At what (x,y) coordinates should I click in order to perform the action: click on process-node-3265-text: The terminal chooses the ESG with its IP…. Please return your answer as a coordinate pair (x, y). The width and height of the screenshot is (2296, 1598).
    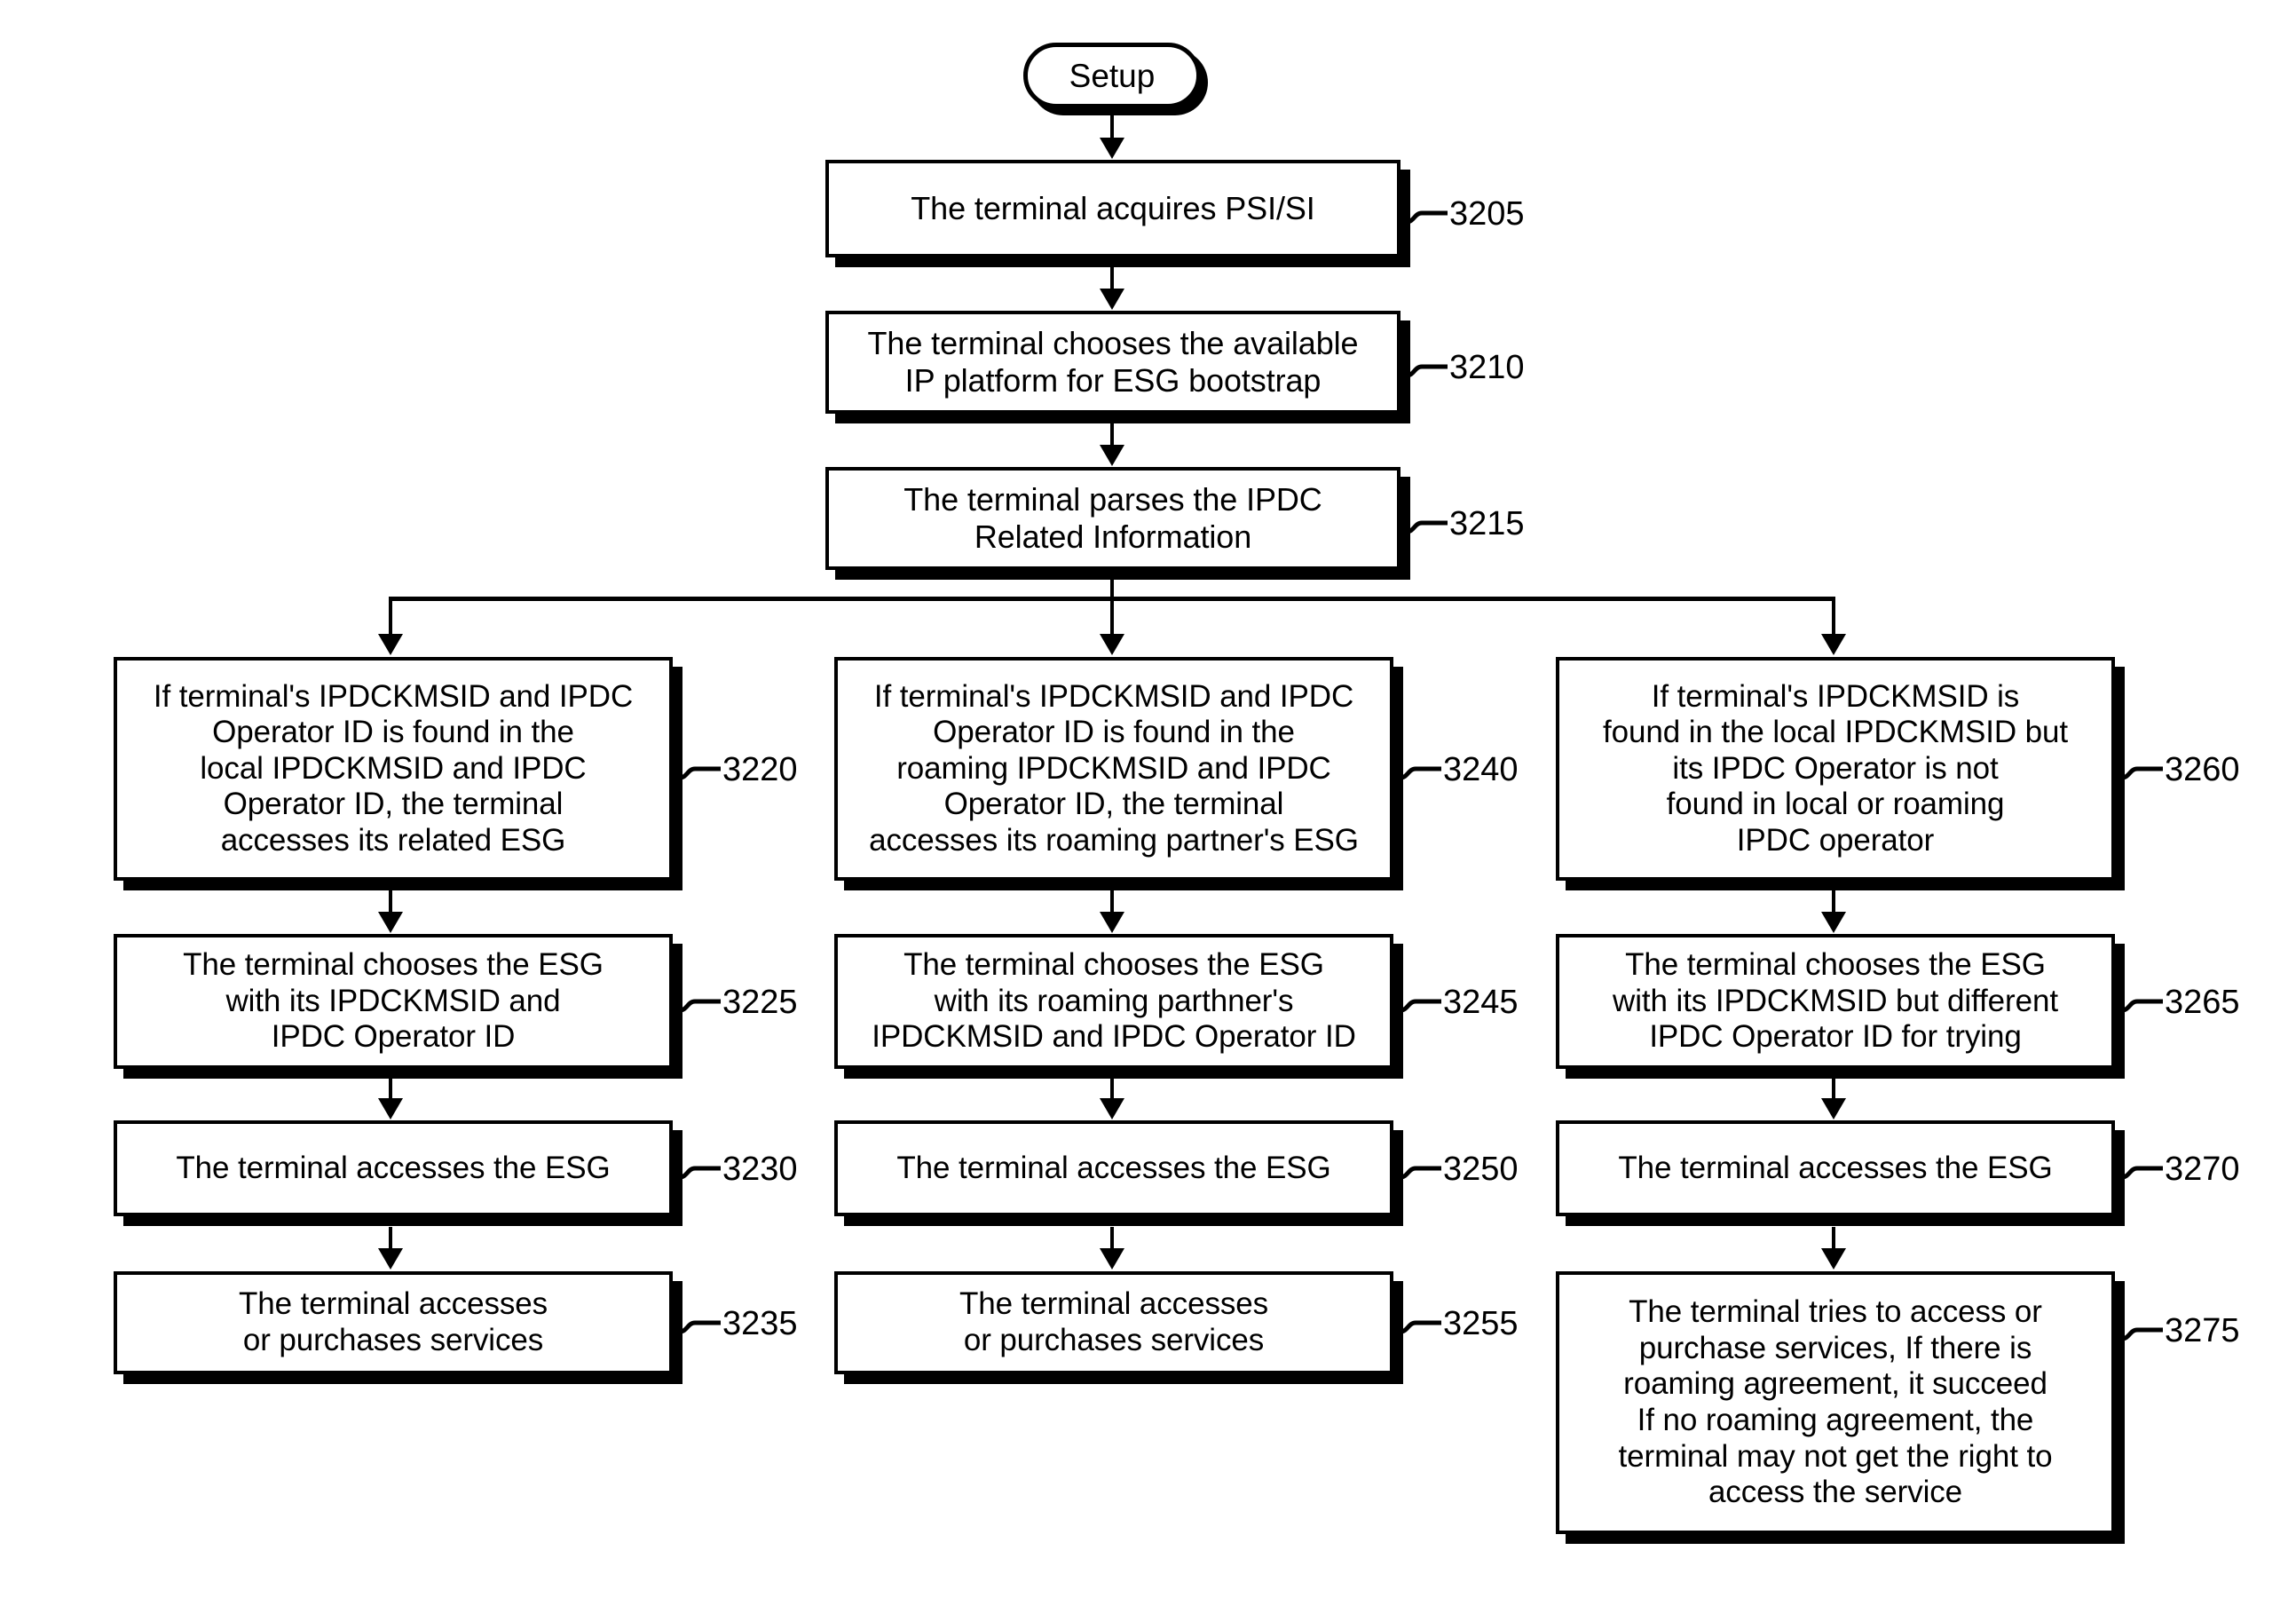
    Looking at the image, I should click on (1836, 1001).